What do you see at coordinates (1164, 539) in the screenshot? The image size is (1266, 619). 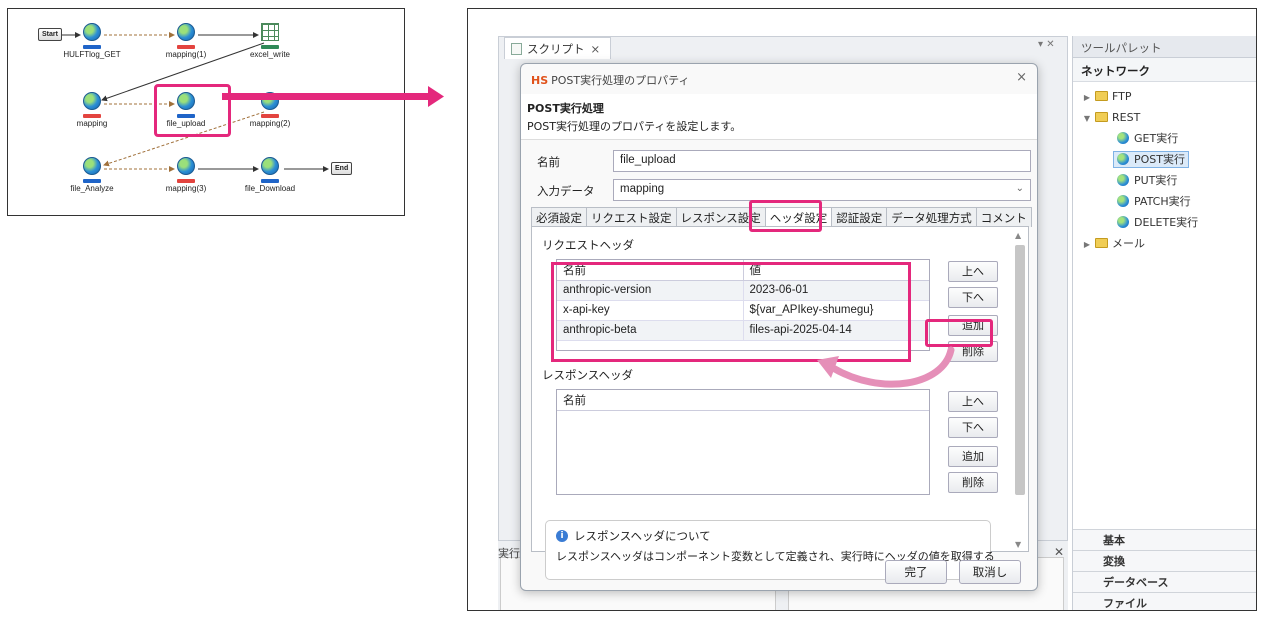 I see `palette-category-basic: 基本` at bounding box center [1164, 539].